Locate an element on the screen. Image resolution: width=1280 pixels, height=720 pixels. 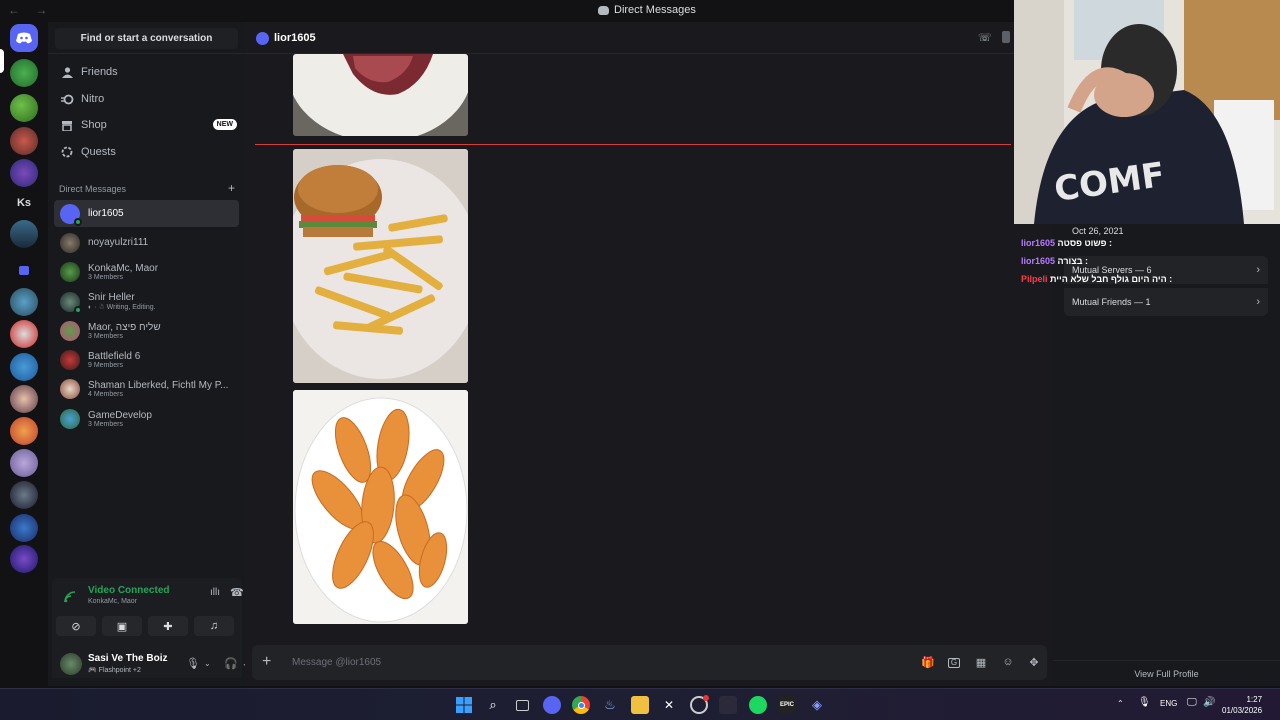
video-call-icon is located at coordinates (1006, 37).